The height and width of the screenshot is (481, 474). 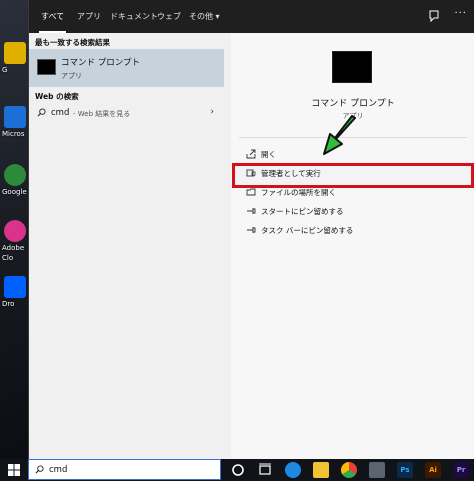 What do you see at coordinates (298, 192) in the screenshot?
I see `action-label: ファイルの場所を開く` at bounding box center [298, 192].